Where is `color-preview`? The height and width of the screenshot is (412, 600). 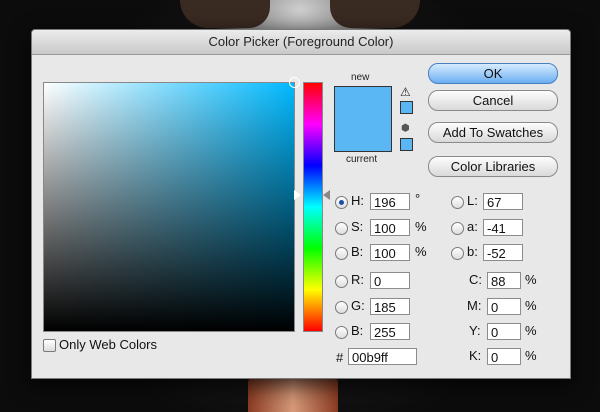
color-preview is located at coordinates (363, 119).